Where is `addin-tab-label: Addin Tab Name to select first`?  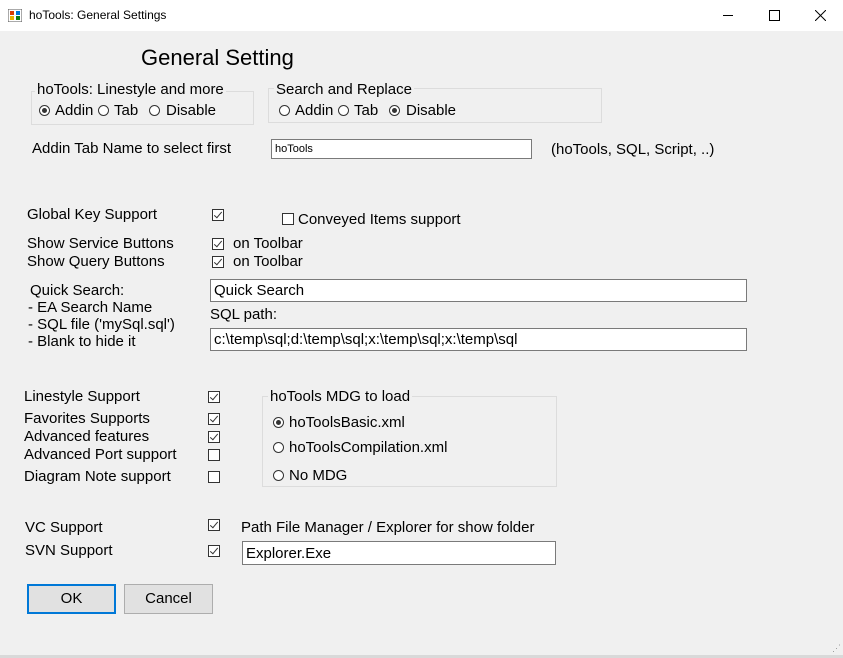
addin-tab-label: Addin Tab Name to select first is located at coordinates (131, 148).